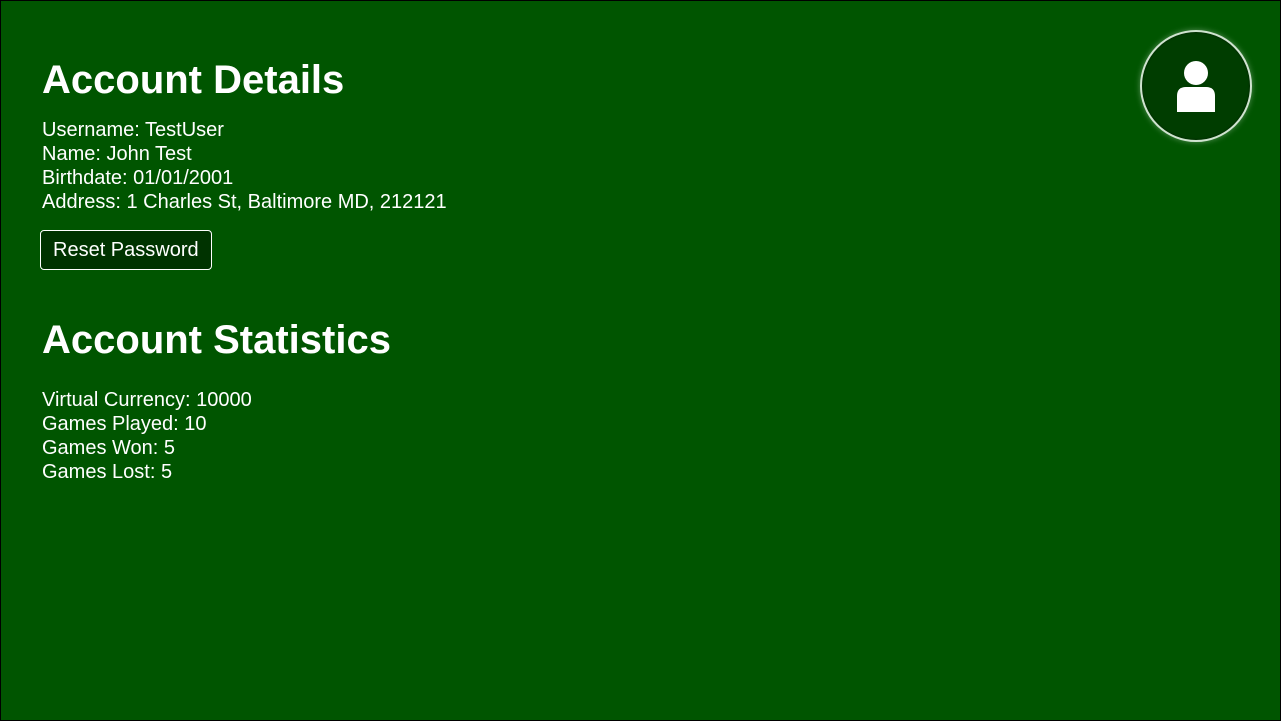 Image resolution: width=1281 pixels, height=721 pixels. I want to click on games-lost-row: Games Lost: 5, so click(147, 472).